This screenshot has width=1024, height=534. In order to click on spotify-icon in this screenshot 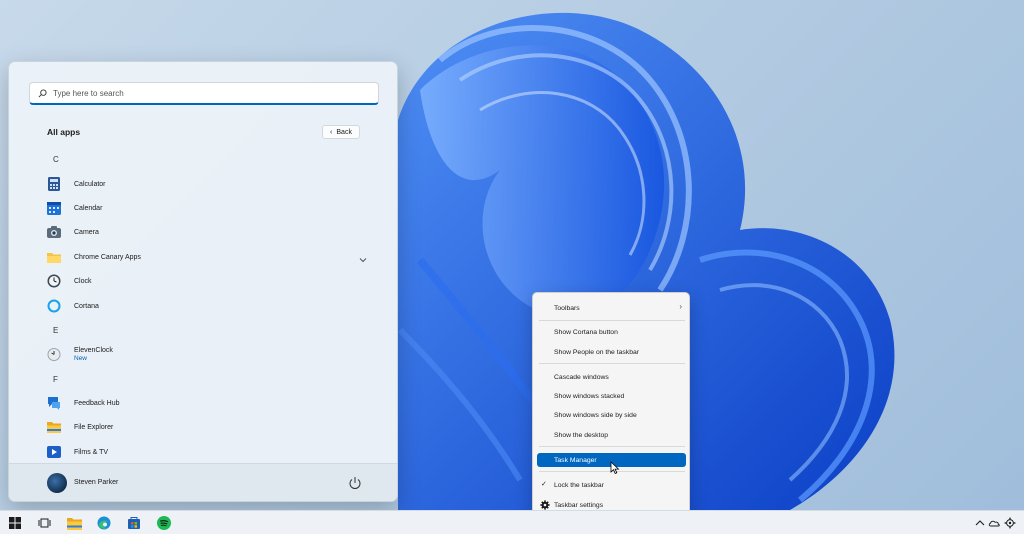, I will do `click(164, 523)`.